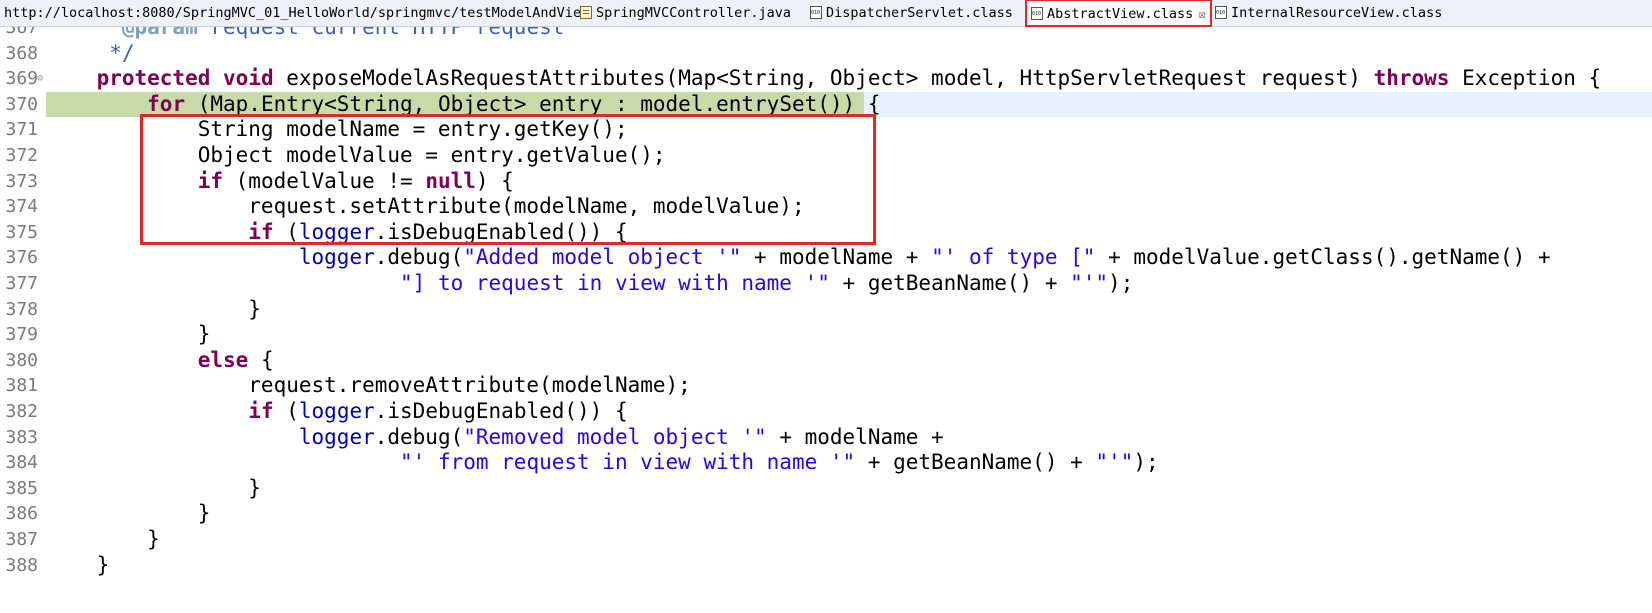  What do you see at coordinates (21, 155) in the screenshot?
I see `line-number: 372` at bounding box center [21, 155].